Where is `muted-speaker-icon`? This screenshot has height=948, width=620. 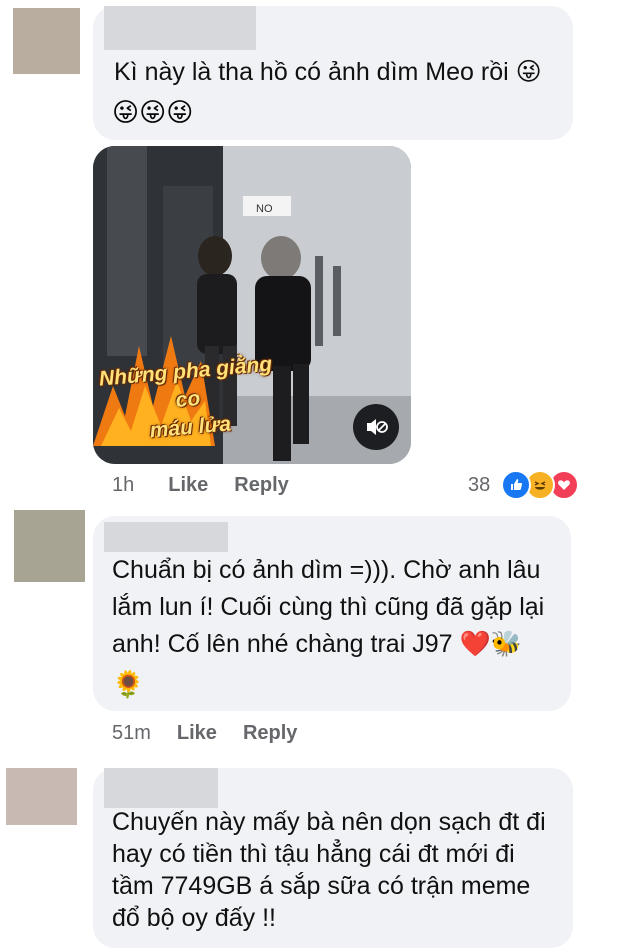 muted-speaker-icon is located at coordinates (377, 427).